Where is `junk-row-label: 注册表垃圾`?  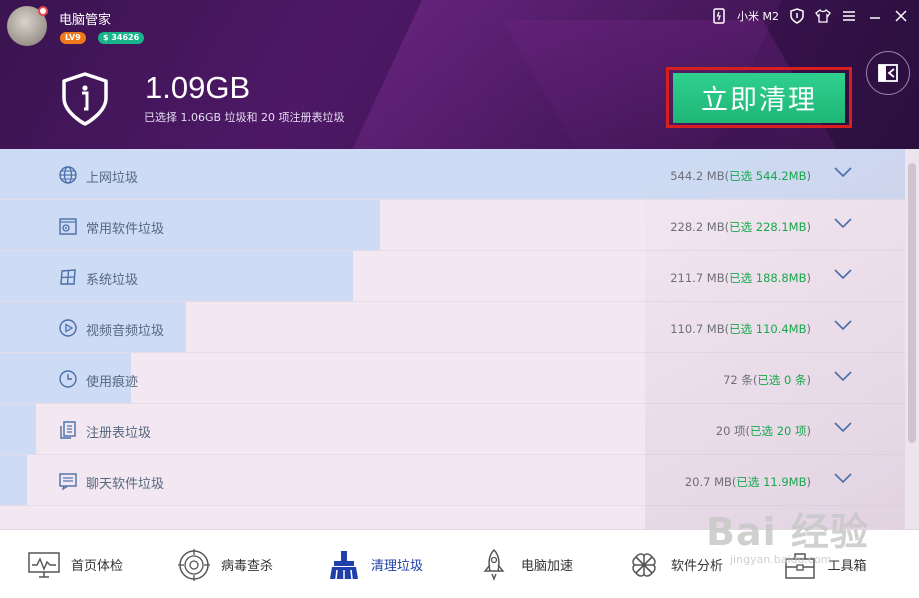 junk-row-label: 注册表垃圾 is located at coordinates (119, 433).